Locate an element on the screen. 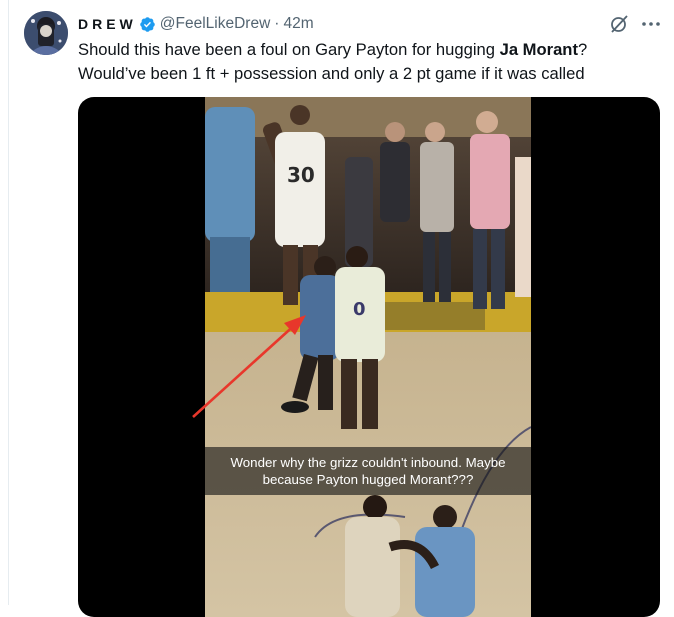 The width and height of the screenshot is (674, 617). tweet-header: DREW @FeelLikeDrew · 42m is located at coordinates (196, 24).